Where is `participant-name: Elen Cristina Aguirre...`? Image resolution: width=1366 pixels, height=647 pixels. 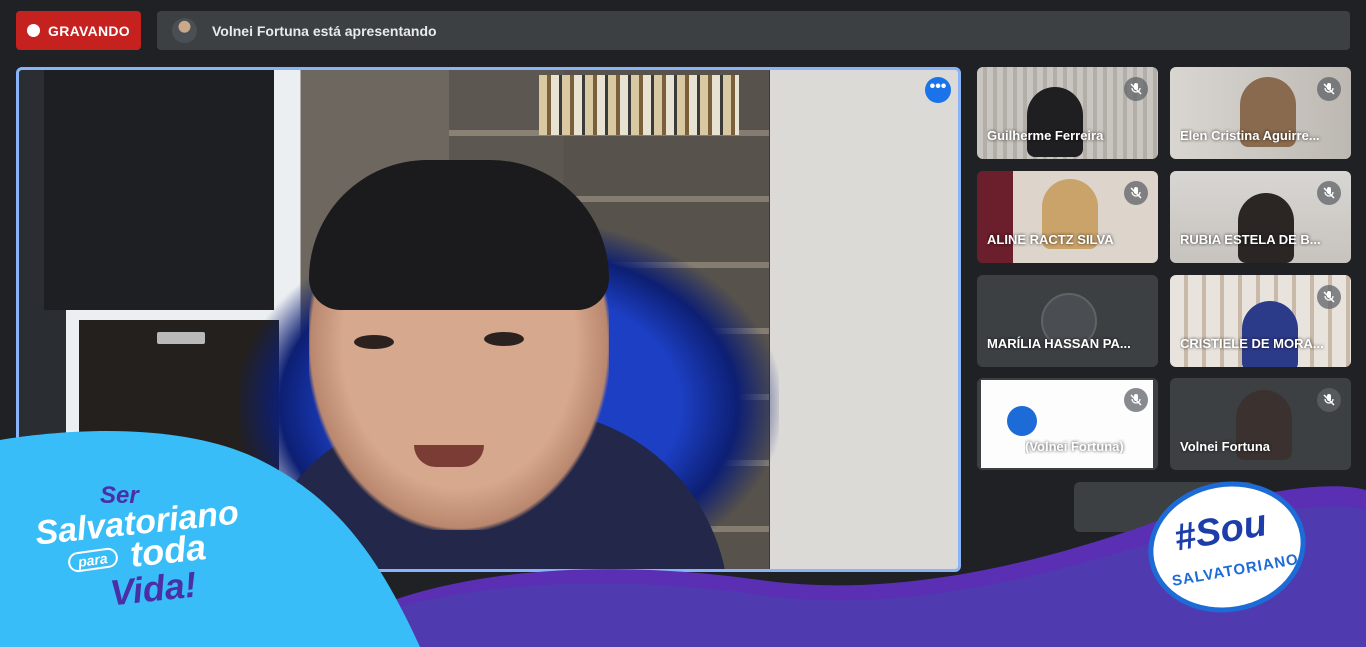
participant-name: Elen Cristina Aguirre... is located at coordinates (1250, 135).